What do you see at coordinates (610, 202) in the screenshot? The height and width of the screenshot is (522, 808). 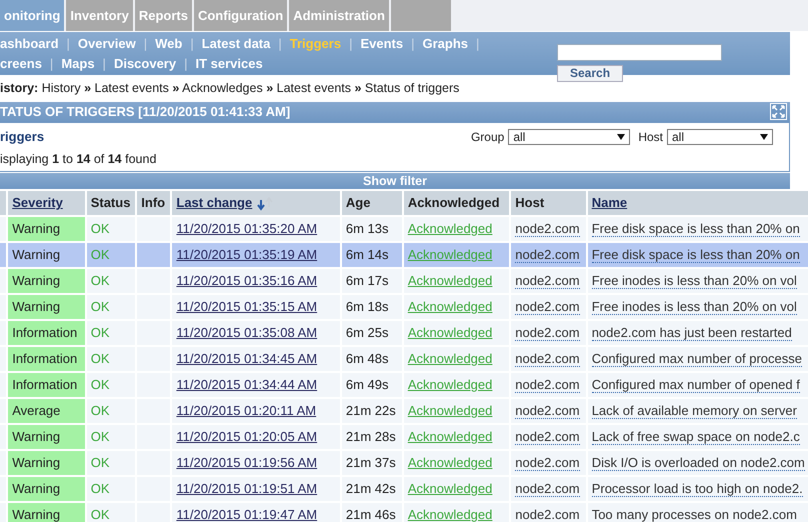 I see `column-sort-link: Name` at bounding box center [610, 202].